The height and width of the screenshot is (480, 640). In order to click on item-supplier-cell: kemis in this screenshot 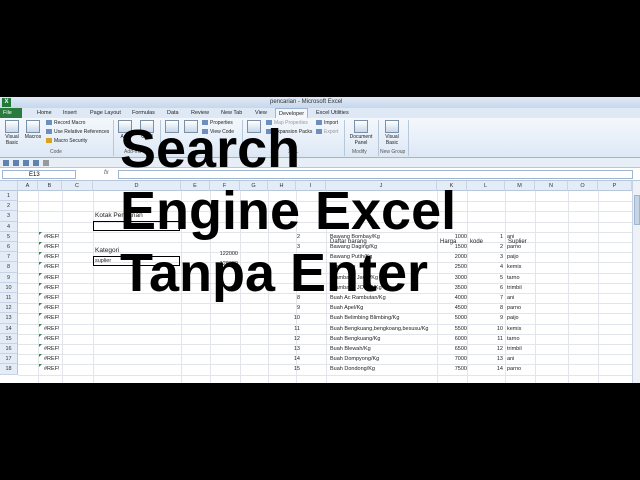, I will do `click(514, 329)`.